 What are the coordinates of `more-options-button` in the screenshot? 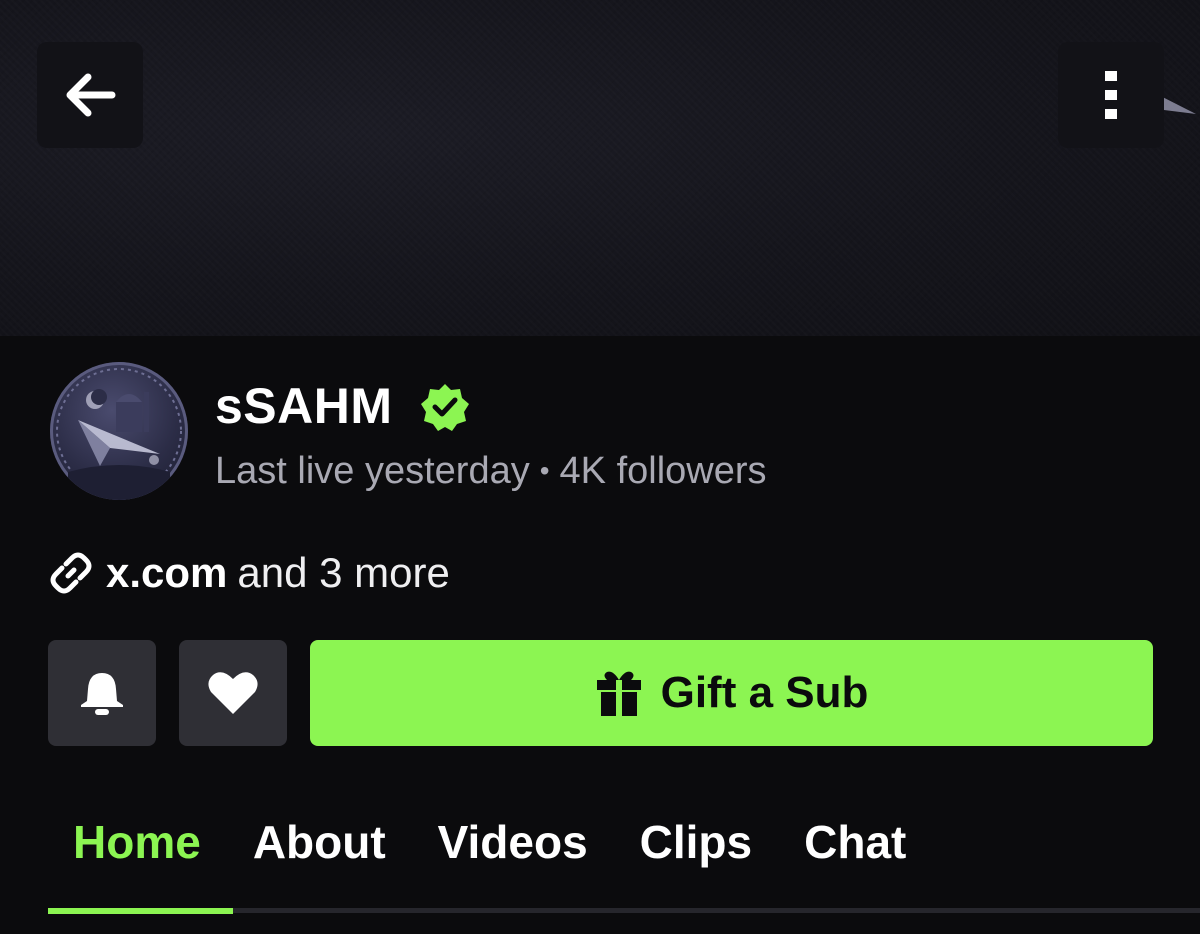 It's located at (1111, 95).